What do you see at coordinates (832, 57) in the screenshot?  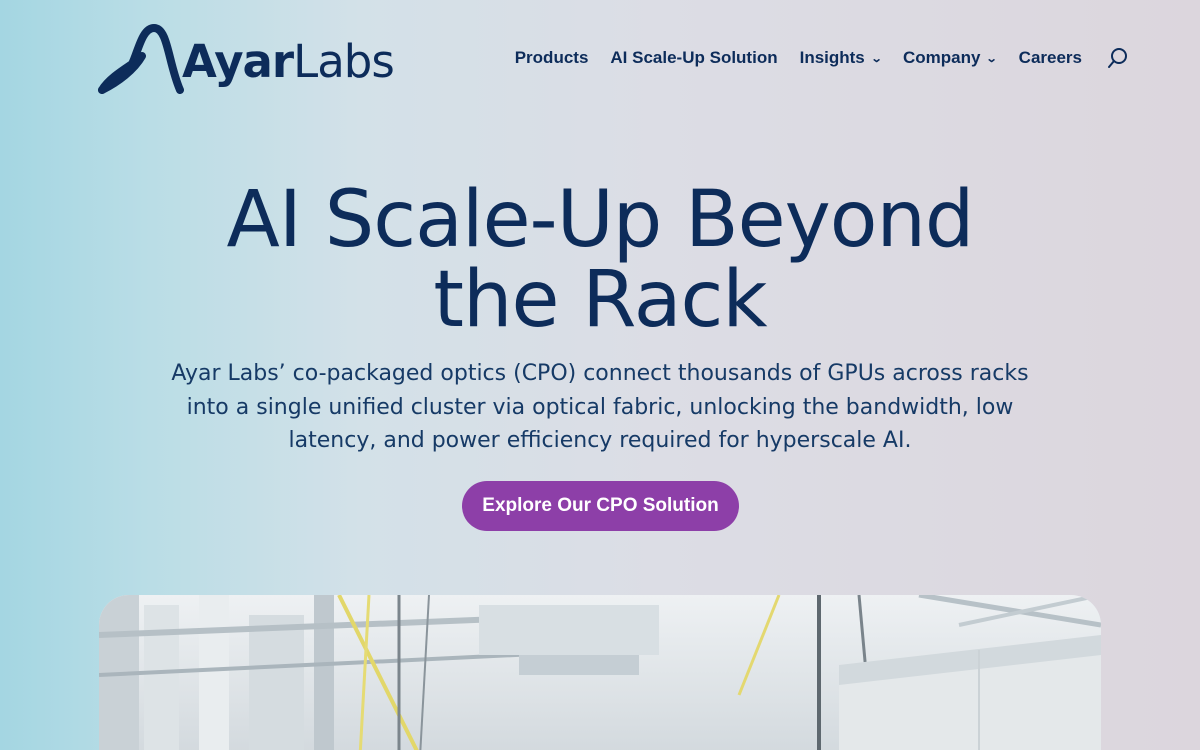 I see `nav-label: Insights` at bounding box center [832, 57].